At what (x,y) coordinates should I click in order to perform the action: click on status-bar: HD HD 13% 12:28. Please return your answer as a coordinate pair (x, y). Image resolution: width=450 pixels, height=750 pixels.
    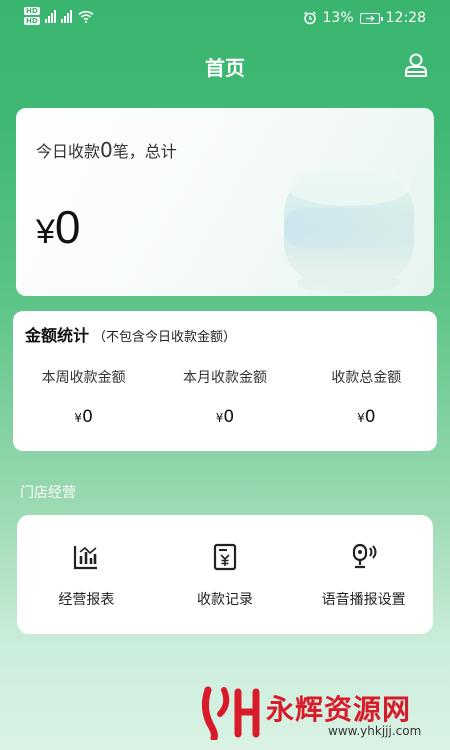
    Looking at the image, I should click on (225, 18).